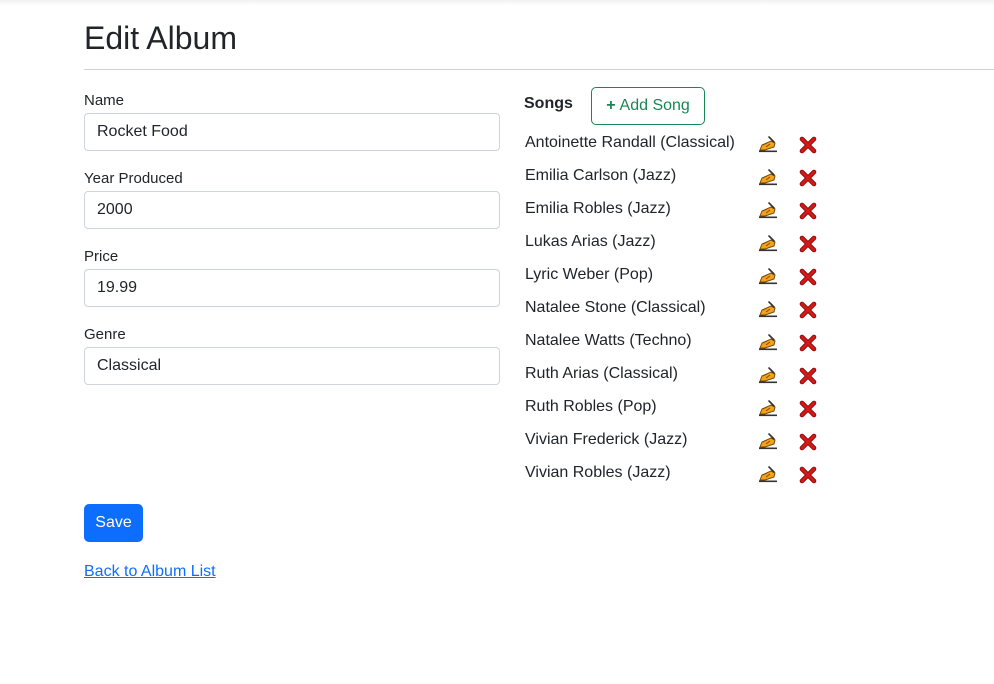 The height and width of the screenshot is (684, 994). I want to click on song-row: Emilia Robles (Jazz), so click(685, 208).